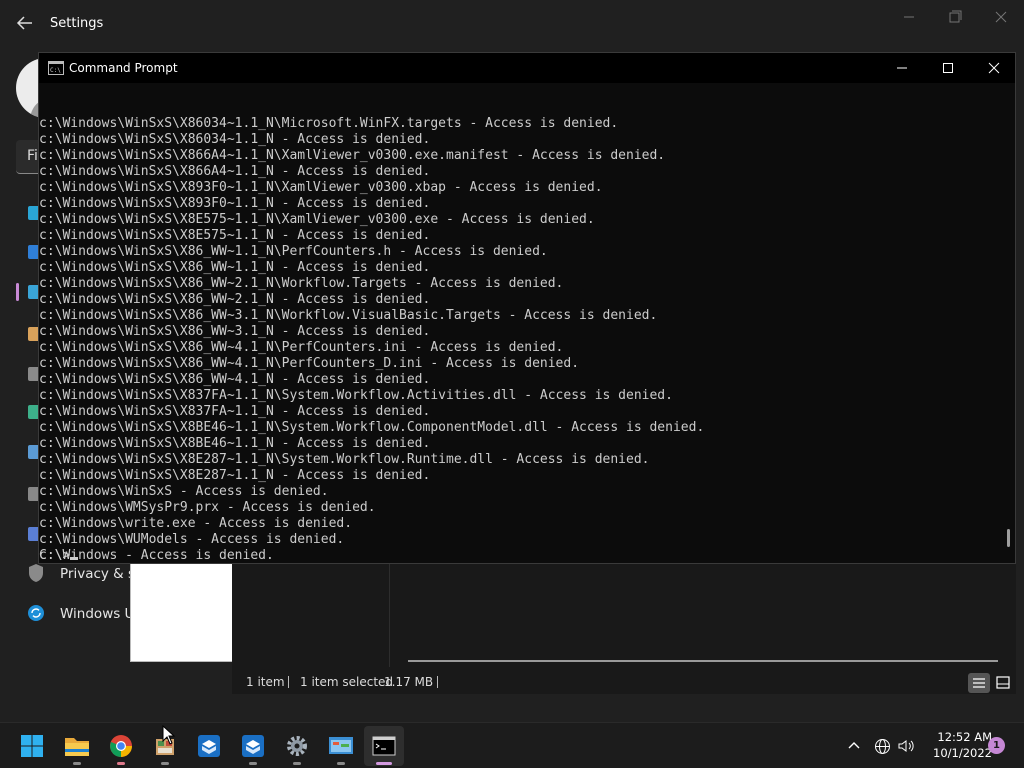 The image size is (1024, 768). I want to click on details-view-button, so click(979, 683).